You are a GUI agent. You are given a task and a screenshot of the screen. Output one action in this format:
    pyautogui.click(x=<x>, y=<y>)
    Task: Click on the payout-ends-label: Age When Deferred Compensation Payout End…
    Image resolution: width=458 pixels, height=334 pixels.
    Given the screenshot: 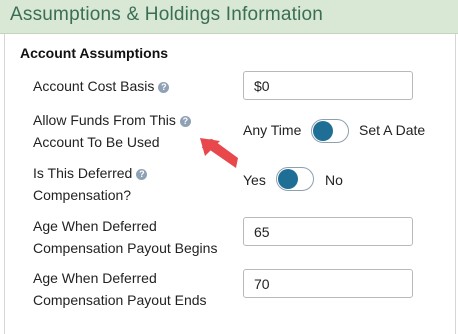 What is the action you would take?
    pyautogui.click(x=120, y=289)
    